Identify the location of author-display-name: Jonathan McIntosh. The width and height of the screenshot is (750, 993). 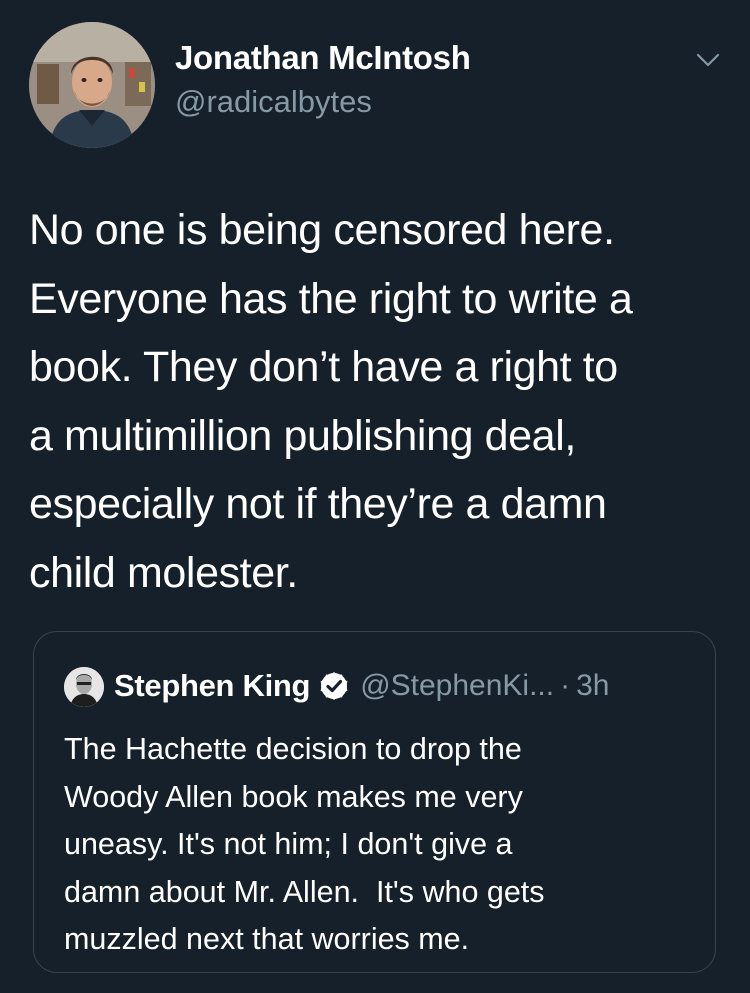
(323, 58).